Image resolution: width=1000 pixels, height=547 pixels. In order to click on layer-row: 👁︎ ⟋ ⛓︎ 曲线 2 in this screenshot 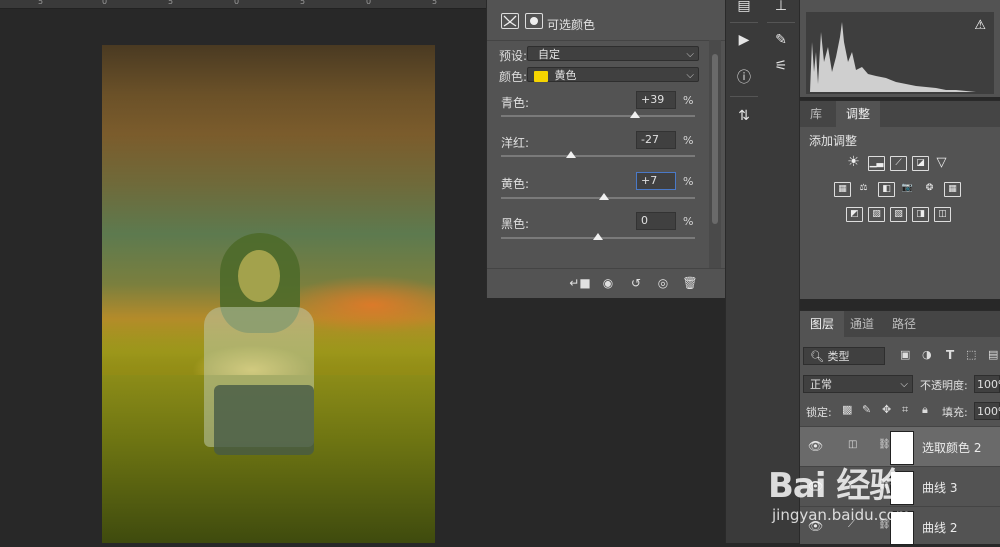, I will do `click(900, 526)`.